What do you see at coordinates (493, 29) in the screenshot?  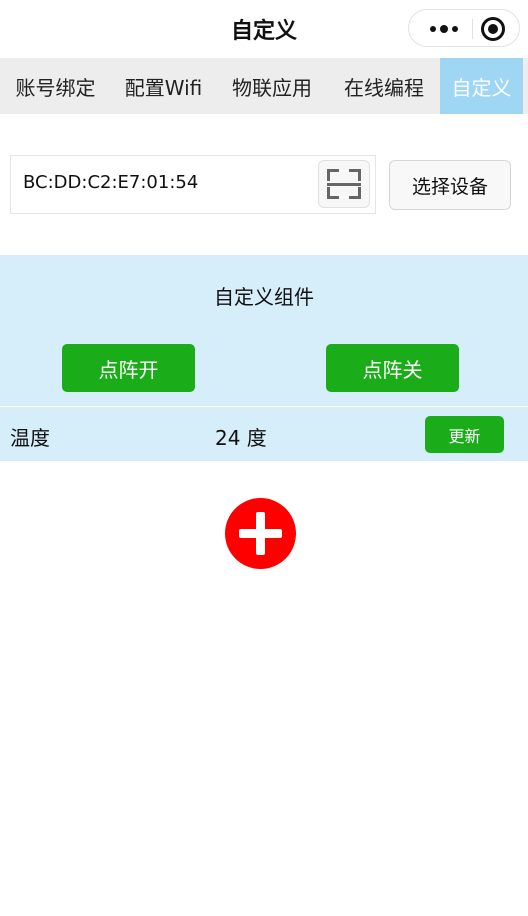 I see `target-circle-icon` at bounding box center [493, 29].